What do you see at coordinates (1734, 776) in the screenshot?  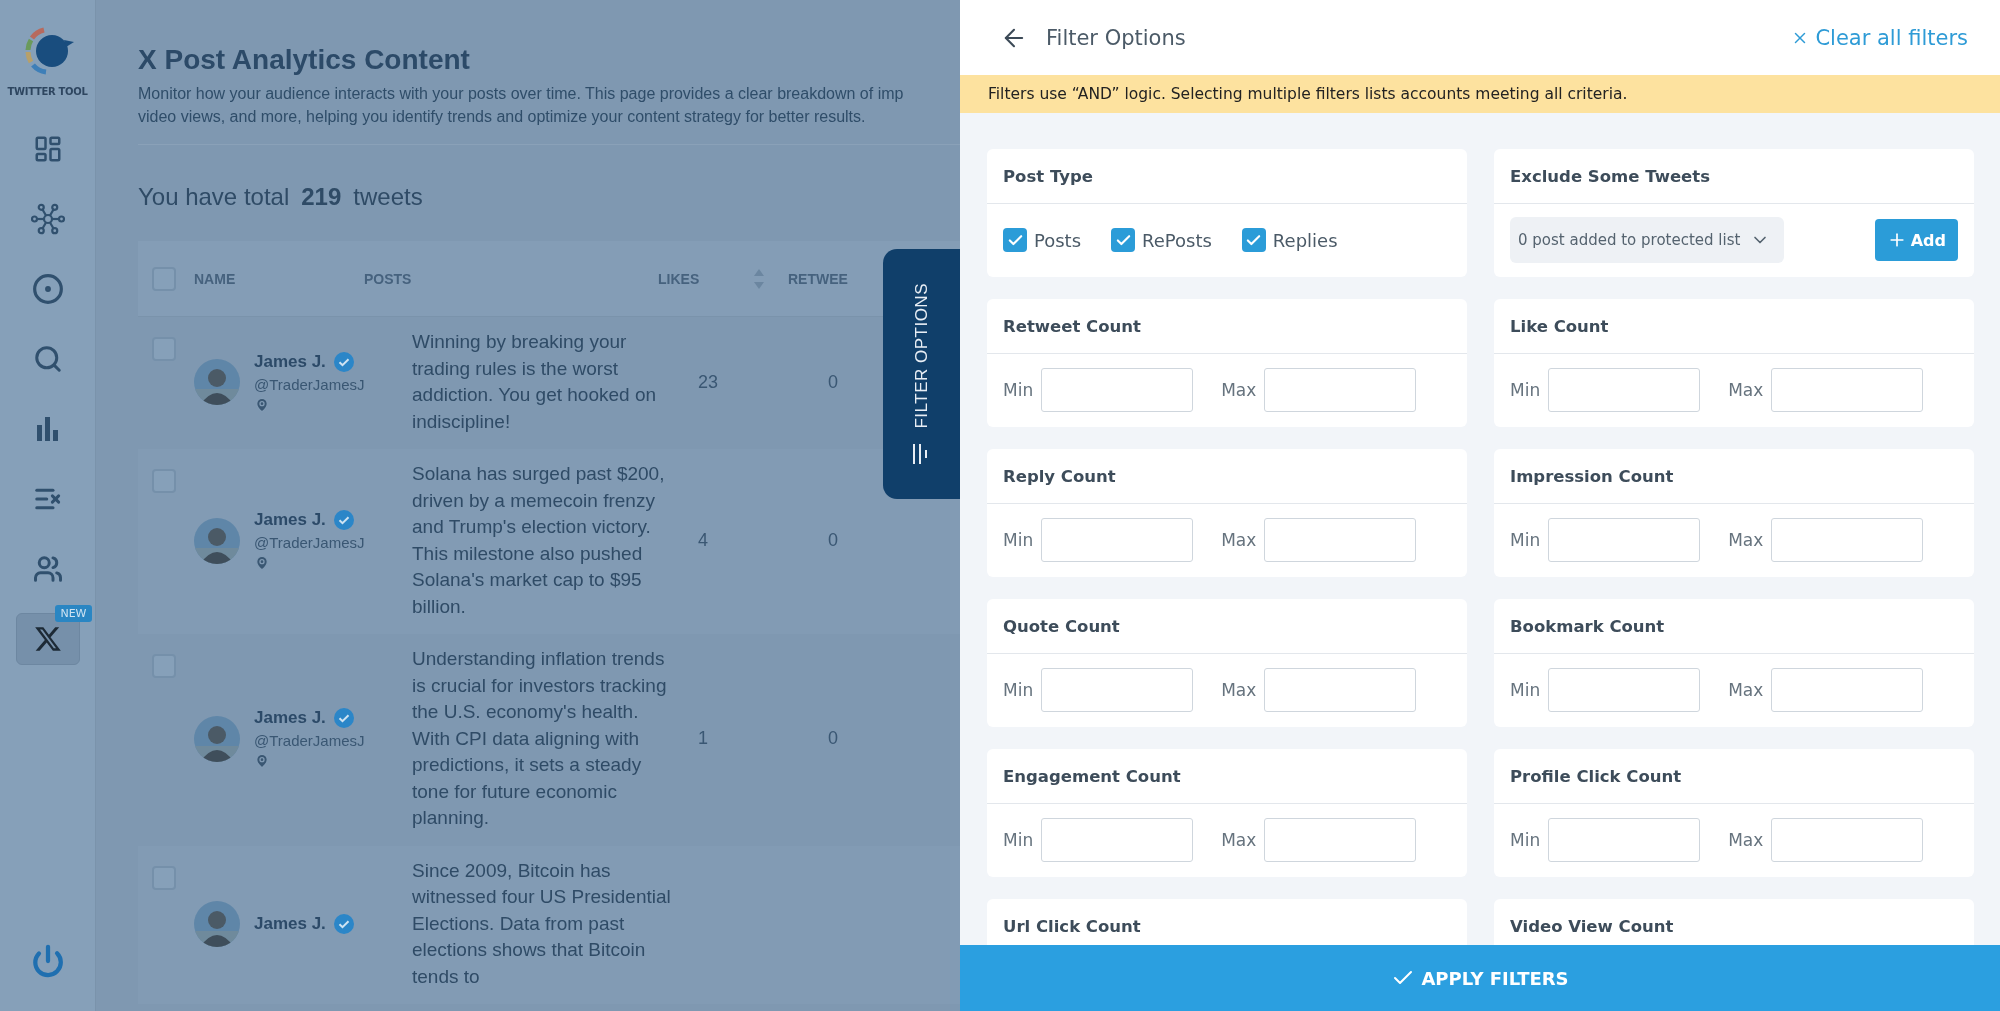 I see `card-title: Profile Click Count` at bounding box center [1734, 776].